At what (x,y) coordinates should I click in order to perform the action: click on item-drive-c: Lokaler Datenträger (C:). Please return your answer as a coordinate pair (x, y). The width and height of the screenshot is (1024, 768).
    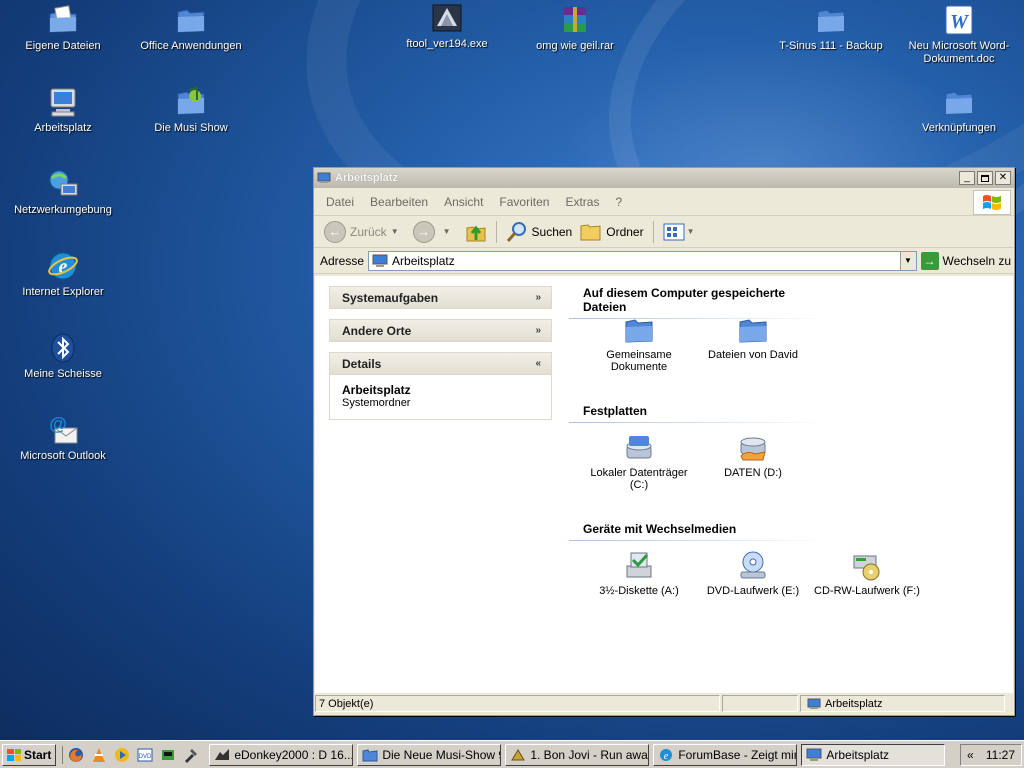
    Looking at the image, I should click on (639, 461).